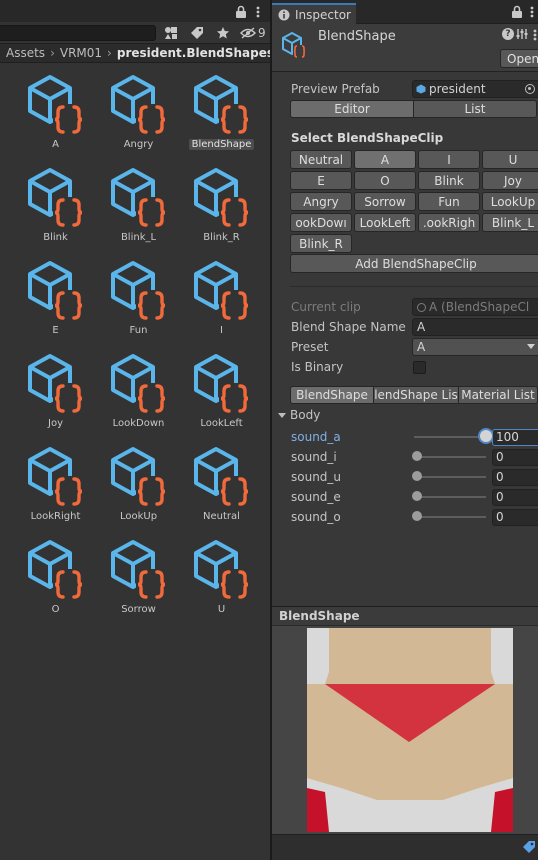 This screenshot has height=860, width=538. What do you see at coordinates (498, 395) in the screenshot?
I see `subtab-material-list: Material List` at bounding box center [498, 395].